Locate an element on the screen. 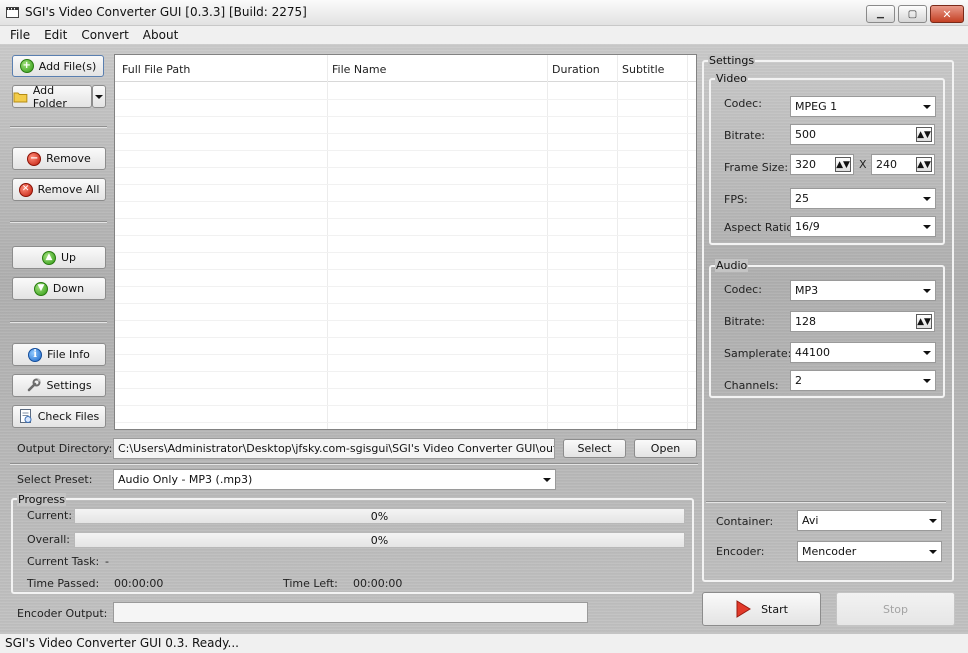 Image resolution: width=968 pixels, height=653 pixels. column-duration: Duration is located at coordinates (576, 69).